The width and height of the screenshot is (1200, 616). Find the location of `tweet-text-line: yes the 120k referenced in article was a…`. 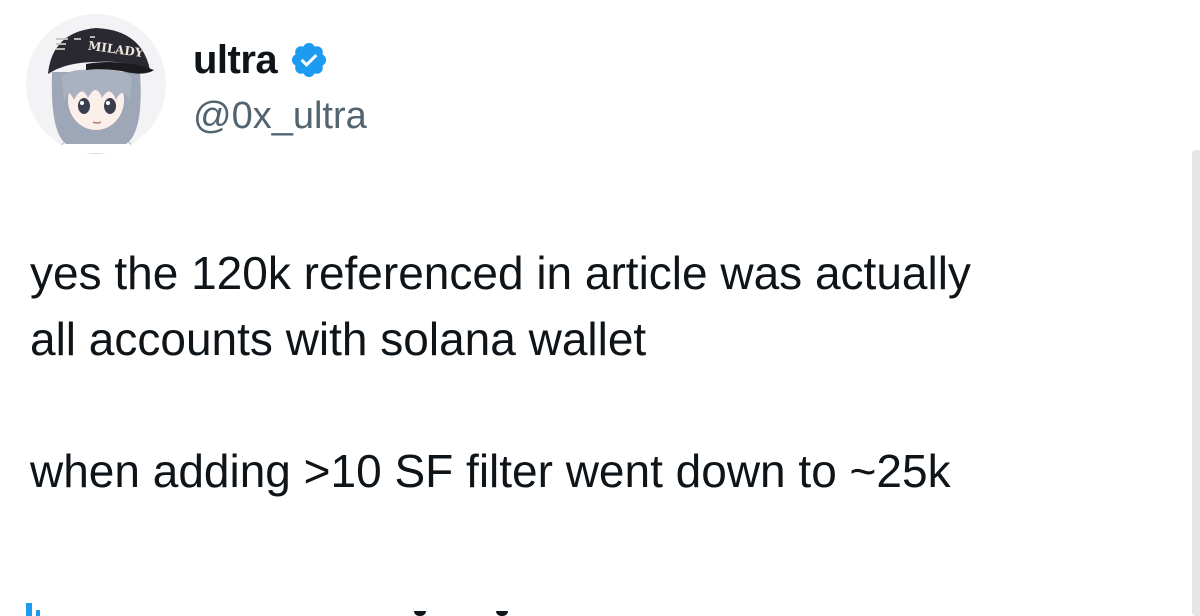

tweet-text-line: yes the 120k referenced in article was a… is located at coordinates (500, 273).